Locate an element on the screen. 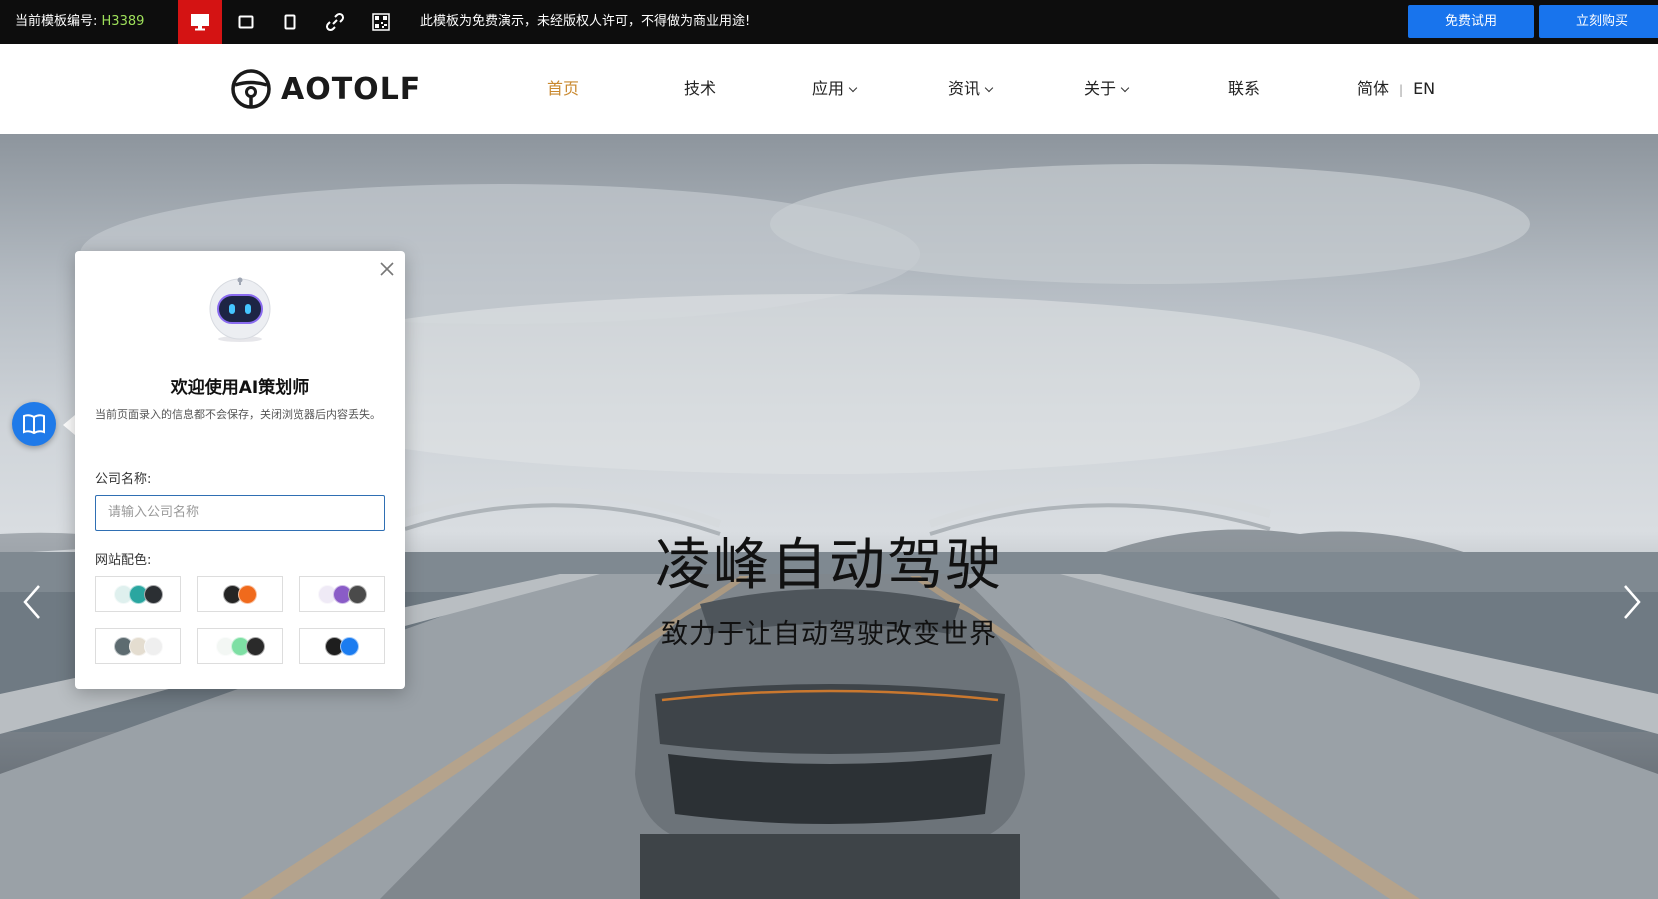 This screenshot has width=1658, height=899. open-book-icon is located at coordinates (34, 424).